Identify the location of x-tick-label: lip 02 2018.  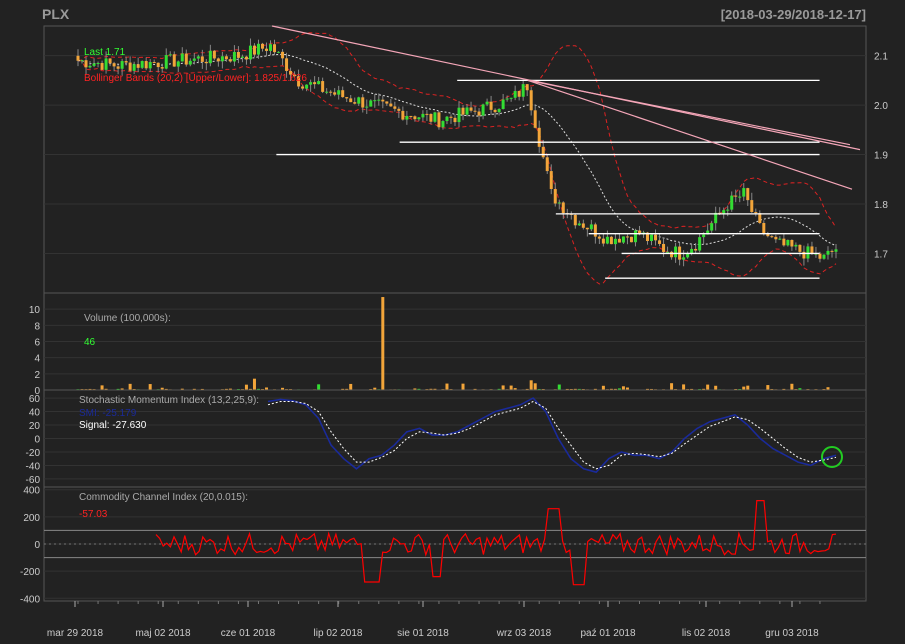
(338, 633).